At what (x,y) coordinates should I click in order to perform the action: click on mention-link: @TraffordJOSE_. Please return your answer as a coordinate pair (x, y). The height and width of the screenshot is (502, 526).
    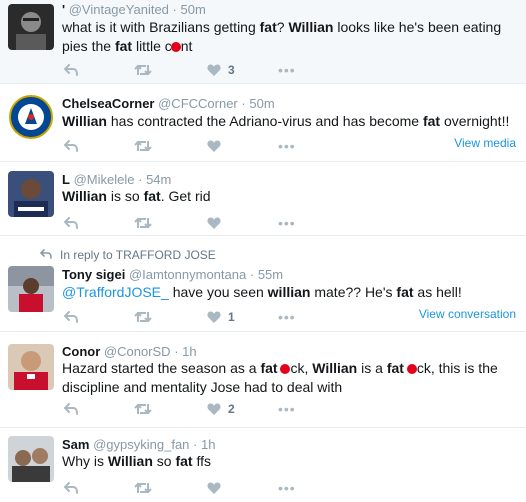
    Looking at the image, I should click on (115, 292).